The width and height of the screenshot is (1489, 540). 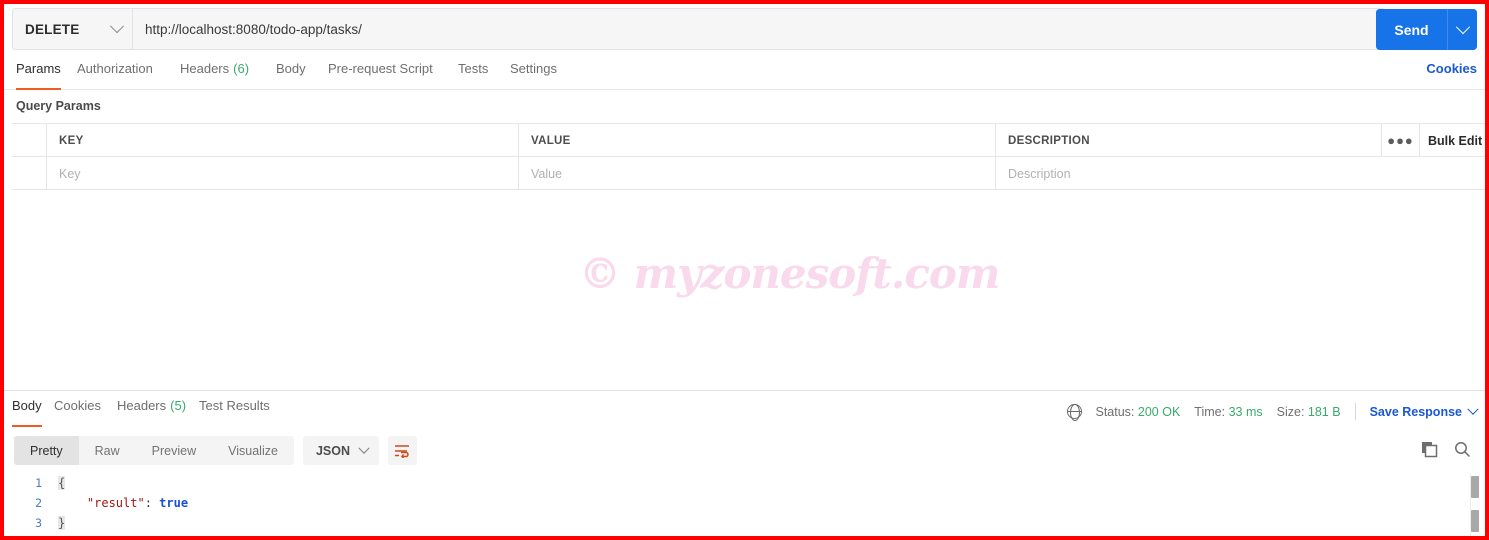 What do you see at coordinates (551, 140) in the screenshot?
I see `column-header-value: VALUE` at bounding box center [551, 140].